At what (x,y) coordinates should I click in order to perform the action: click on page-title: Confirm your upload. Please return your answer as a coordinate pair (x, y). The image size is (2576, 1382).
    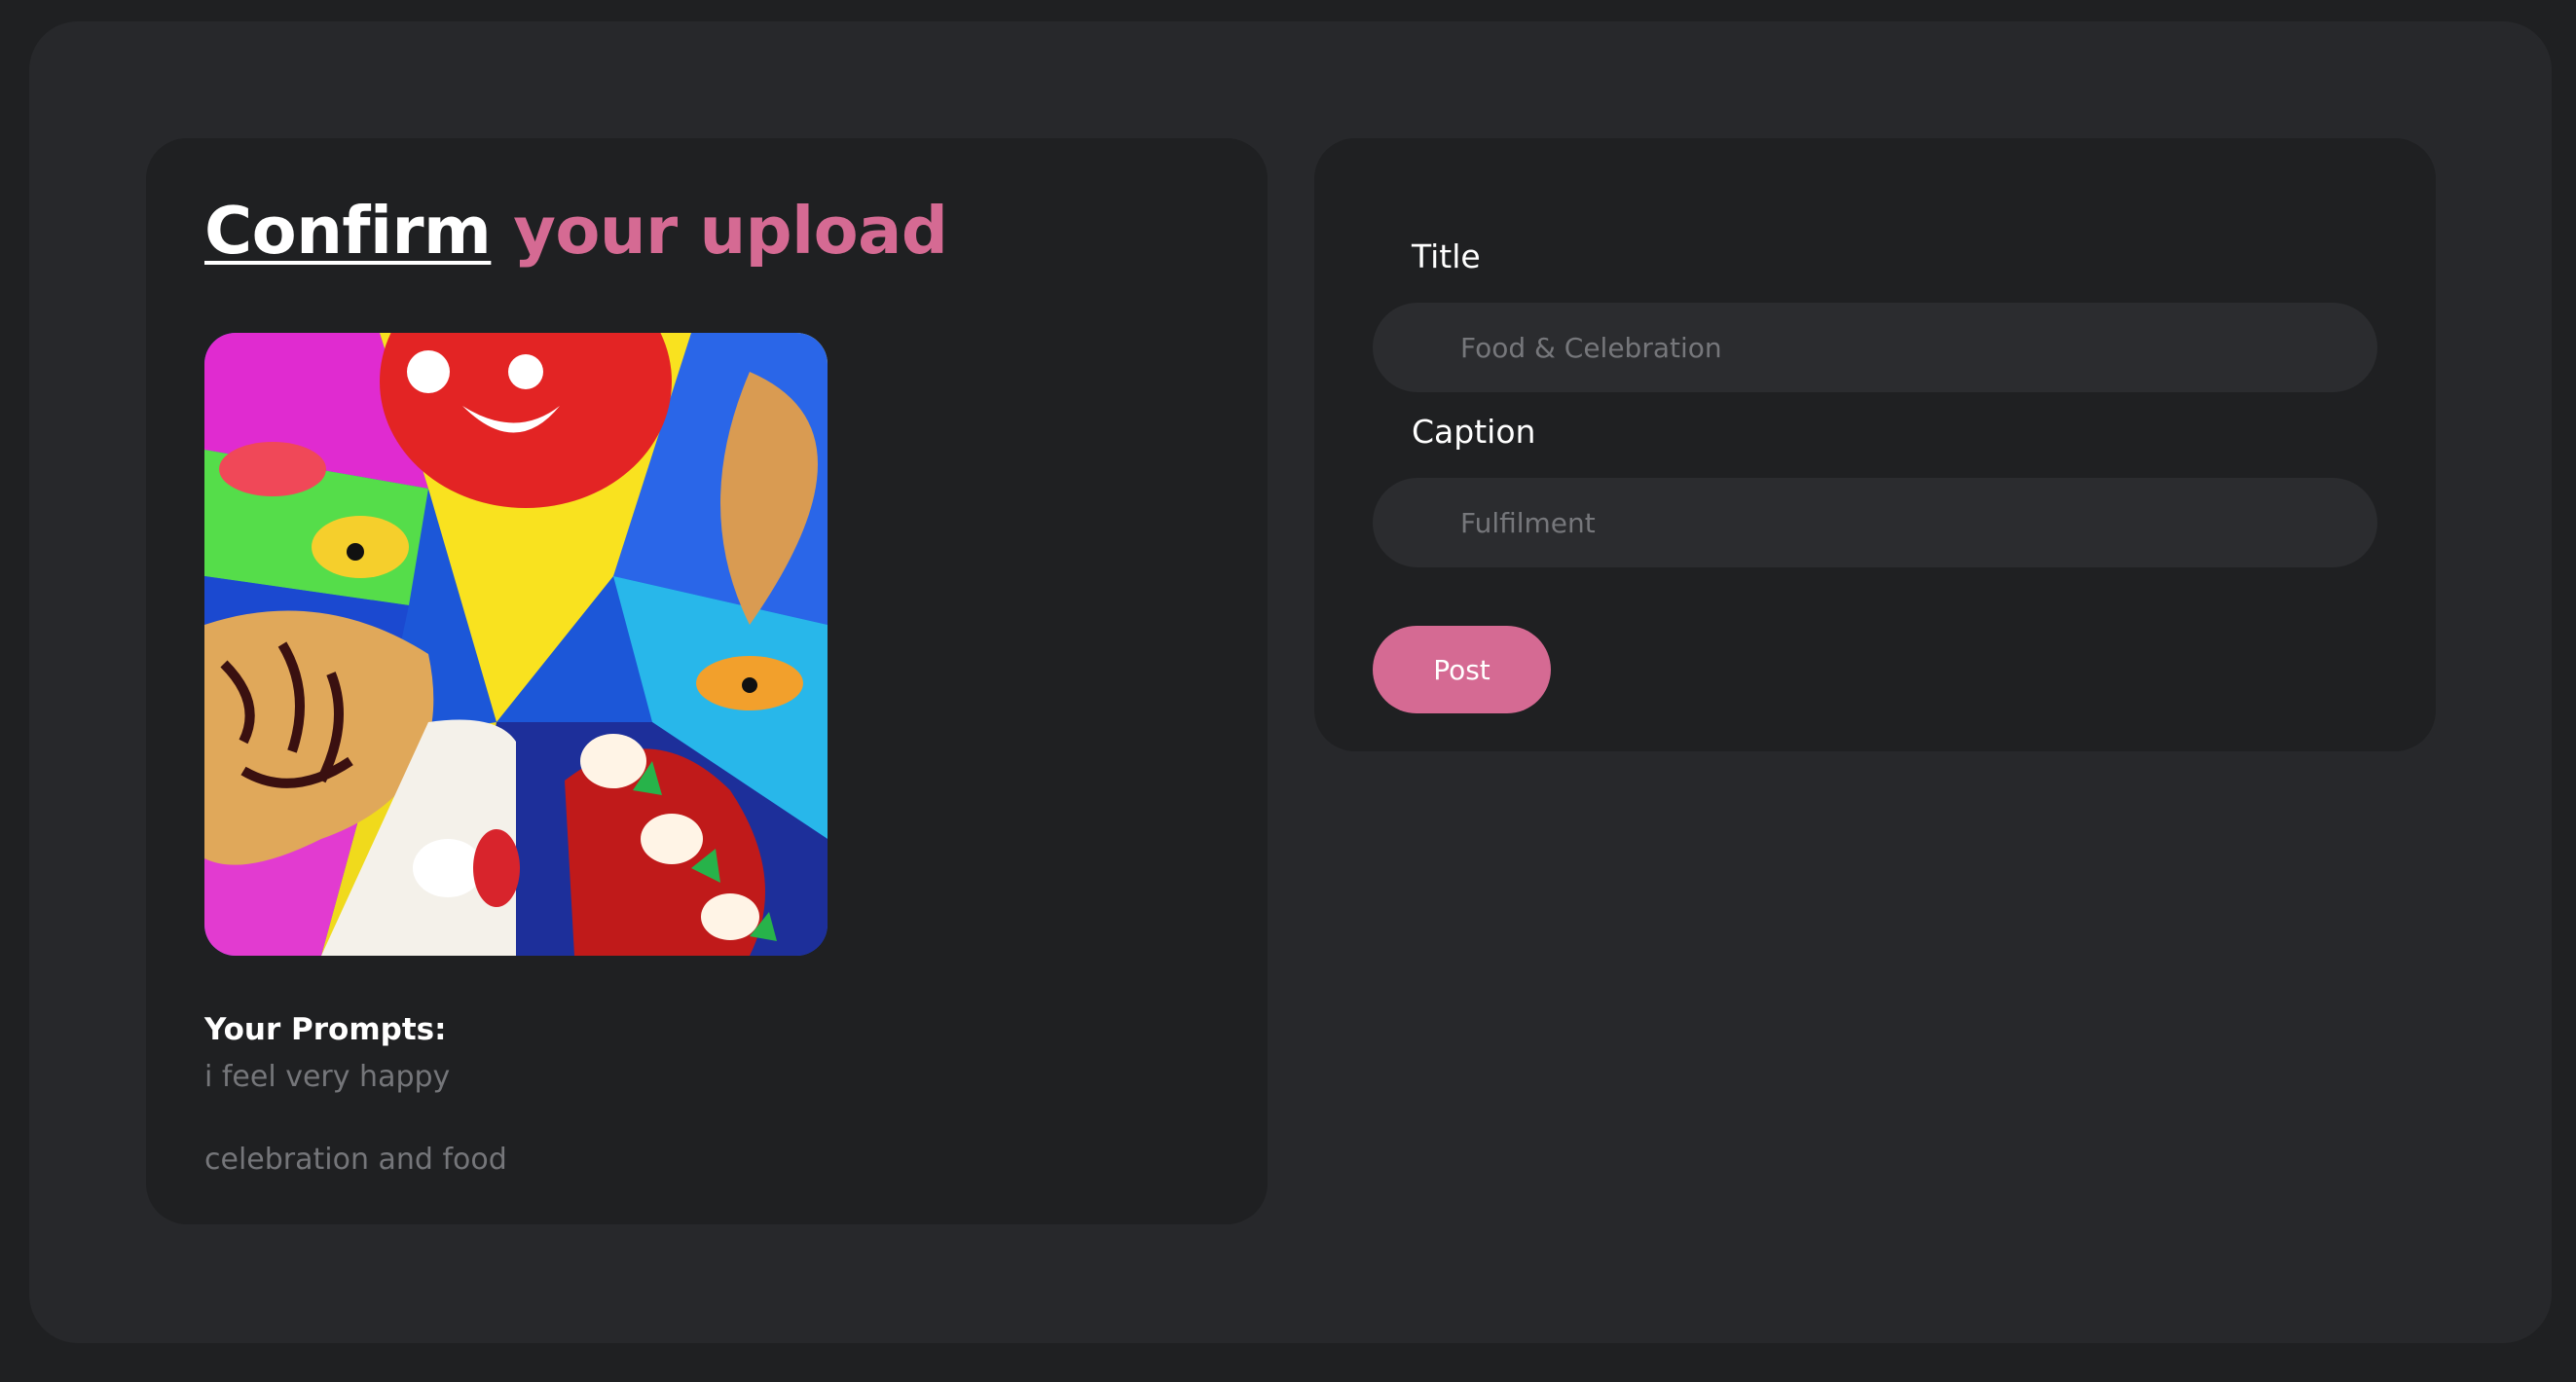
    Looking at the image, I should click on (576, 231).